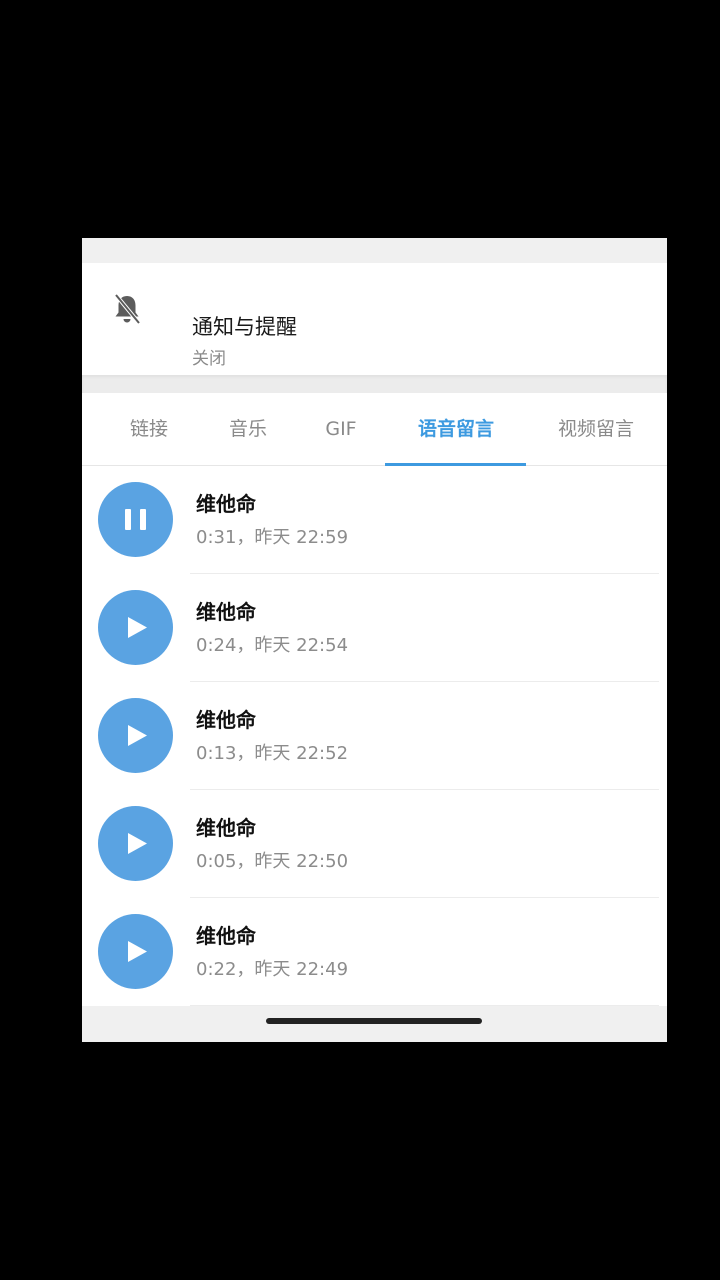 The image size is (720, 1280). Describe the element at coordinates (374, 384) in the screenshot. I see `section-divider` at that location.